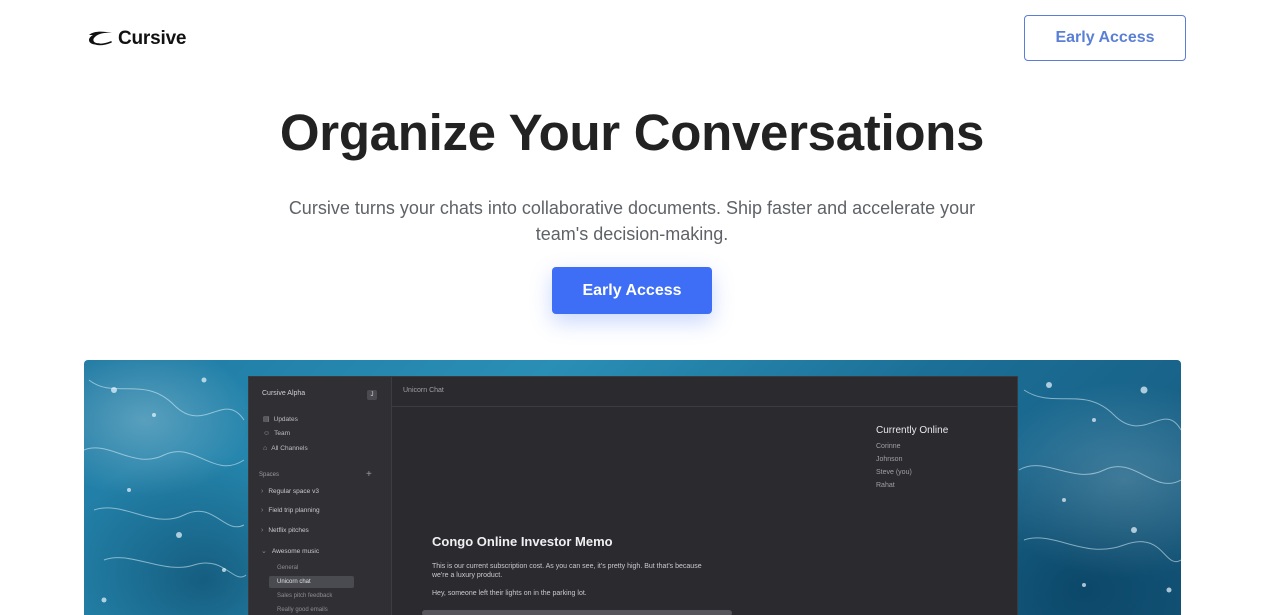 The height and width of the screenshot is (615, 1280). What do you see at coordinates (885, 485) in the screenshot?
I see `online-user: Rahat` at bounding box center [885, 485].